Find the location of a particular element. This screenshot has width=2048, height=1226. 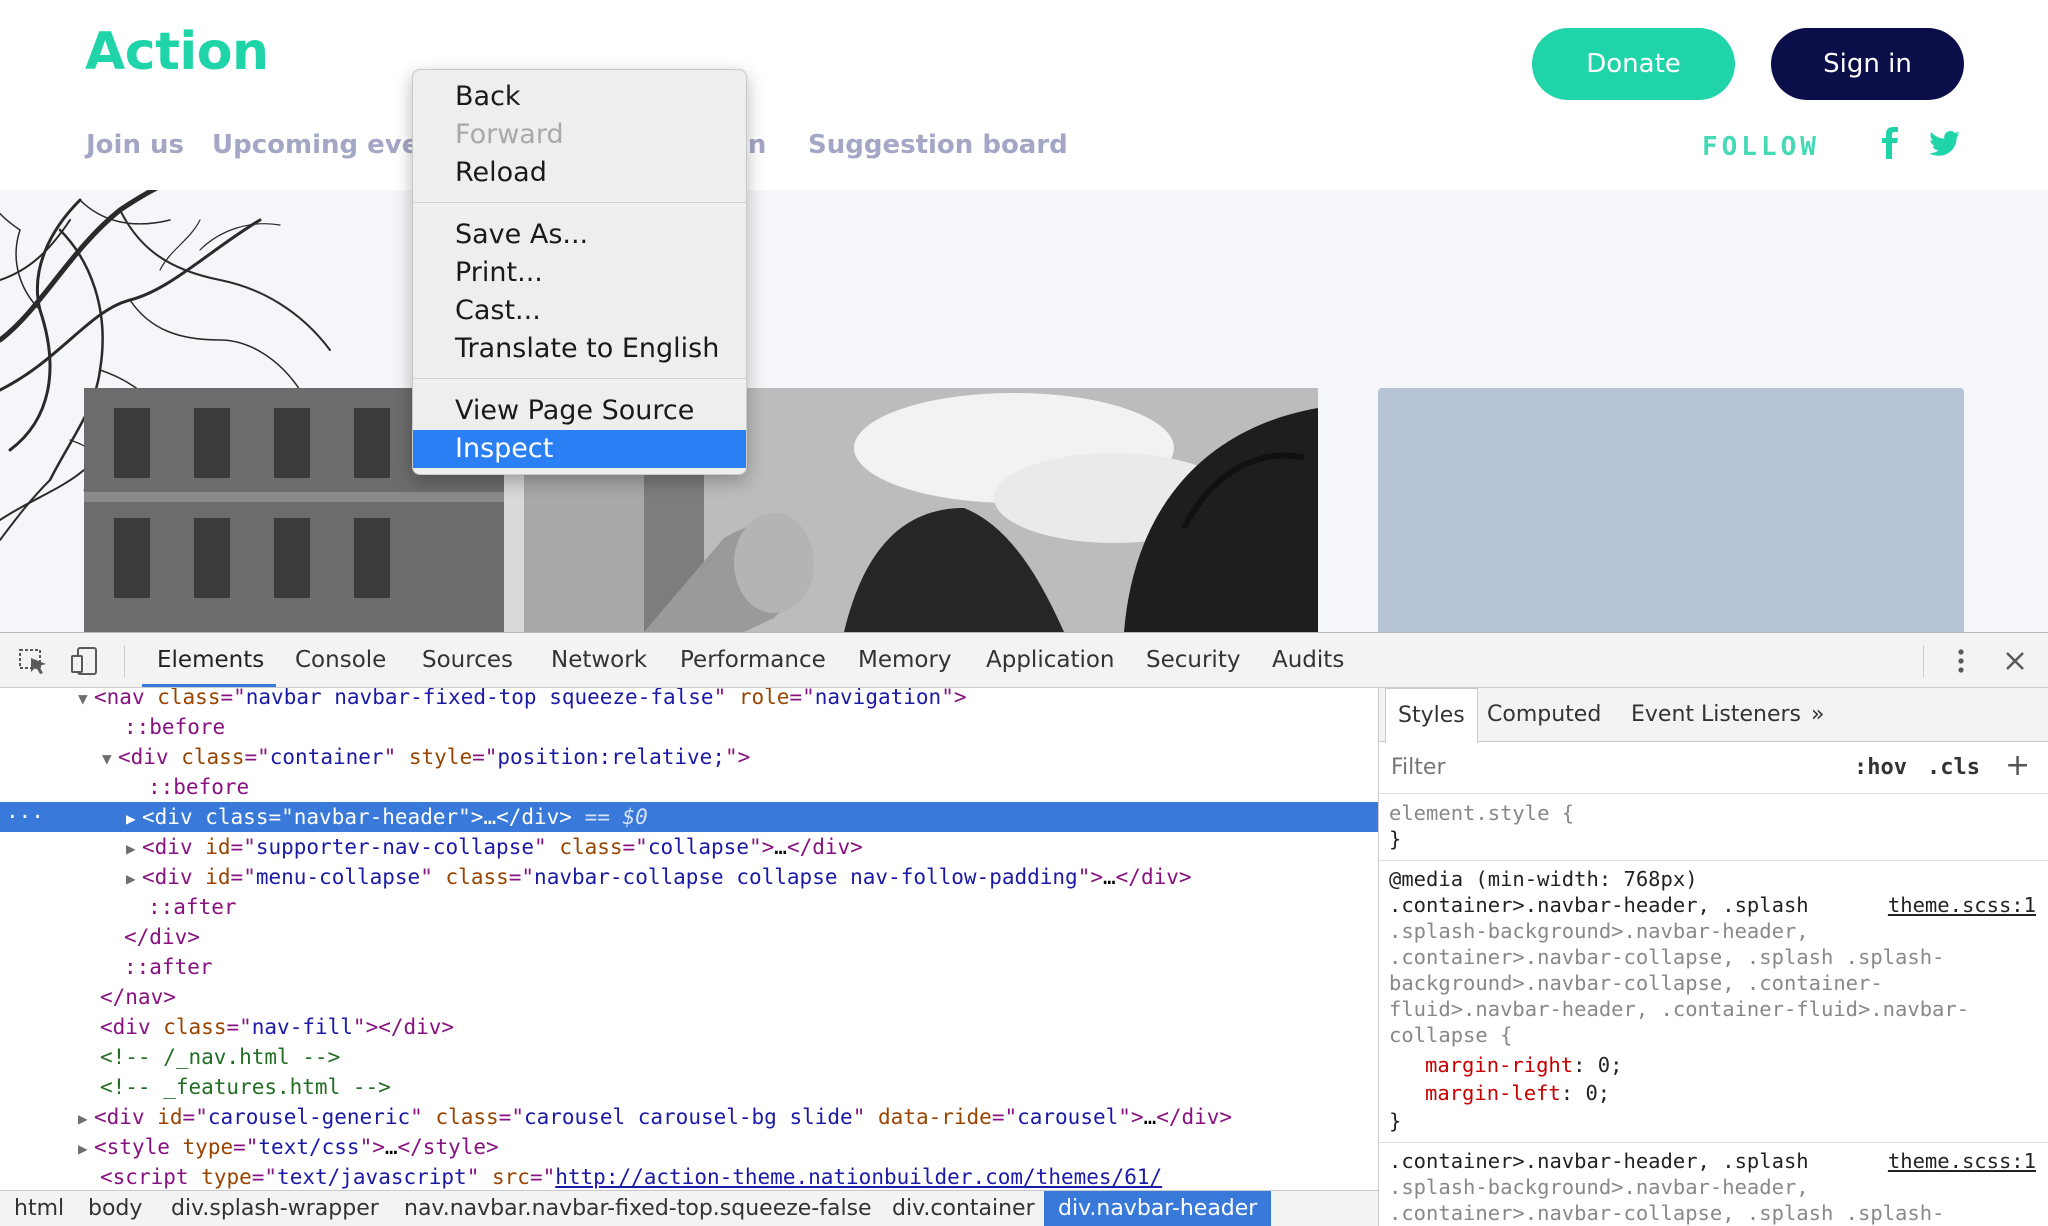

tab-application: Application is located at coordinates (1050, 660).